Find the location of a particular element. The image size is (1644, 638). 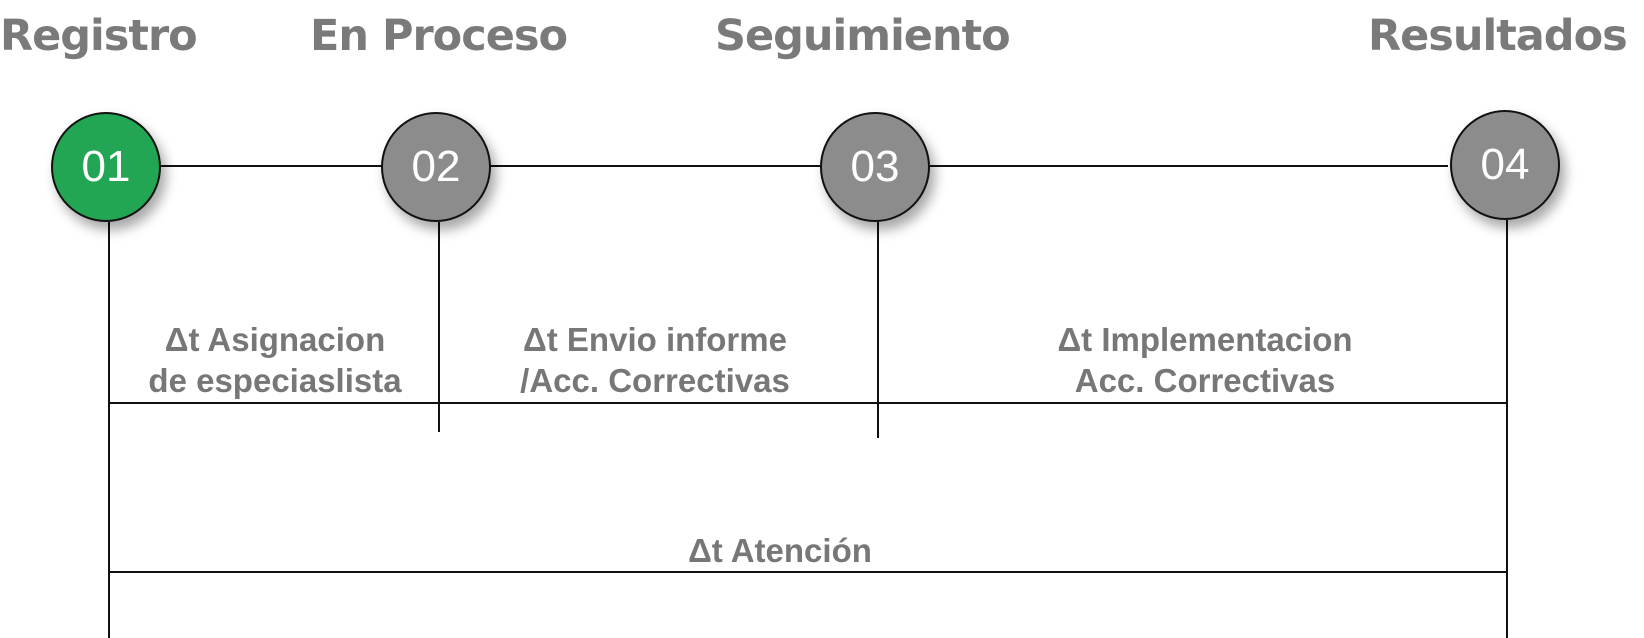

interval-label-line: Δt Envio informe is located at coordinates (655, 339).